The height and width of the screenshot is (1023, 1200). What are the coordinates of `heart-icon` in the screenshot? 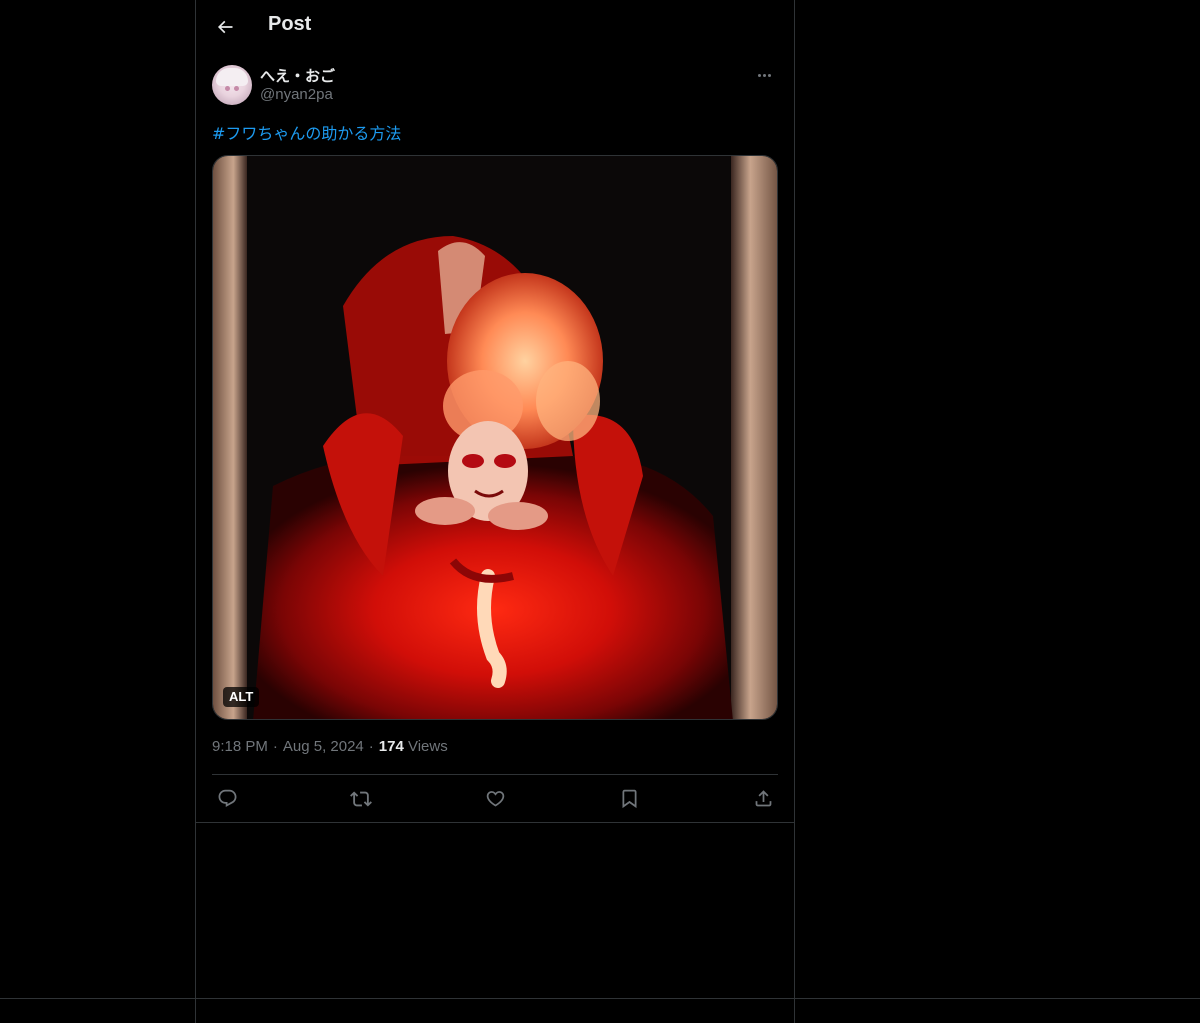 It's located at (495, 799).